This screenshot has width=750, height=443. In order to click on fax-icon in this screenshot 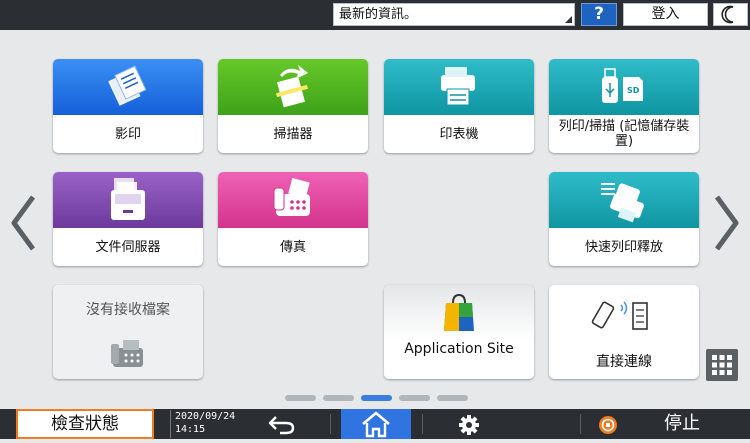, I will do `click(291, 196)`.